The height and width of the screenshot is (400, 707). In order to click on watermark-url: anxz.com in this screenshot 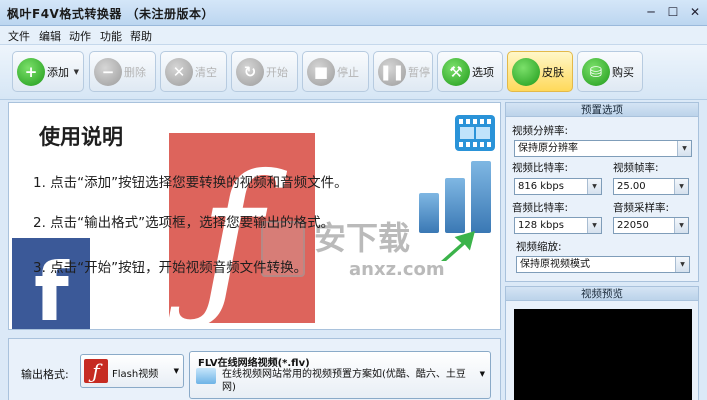, I will do `click(397, 269)`.